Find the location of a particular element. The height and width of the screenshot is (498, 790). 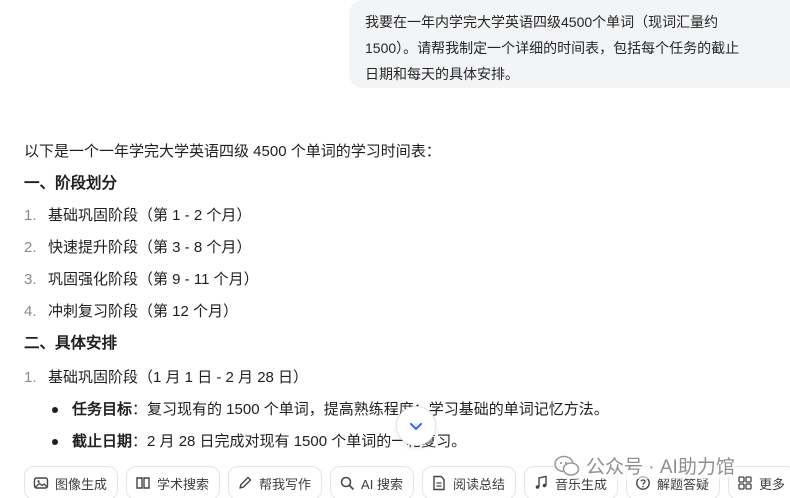

section-heading: 二、具体安排 is located at coordinates (71, 343).